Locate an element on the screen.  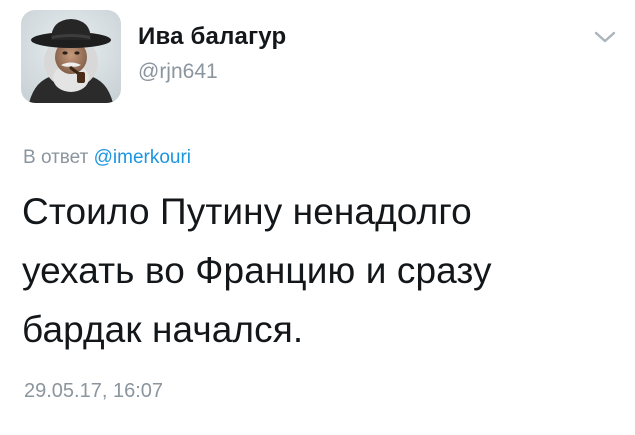
user-handle: @rjn641 is located at coordinates (178, 72).